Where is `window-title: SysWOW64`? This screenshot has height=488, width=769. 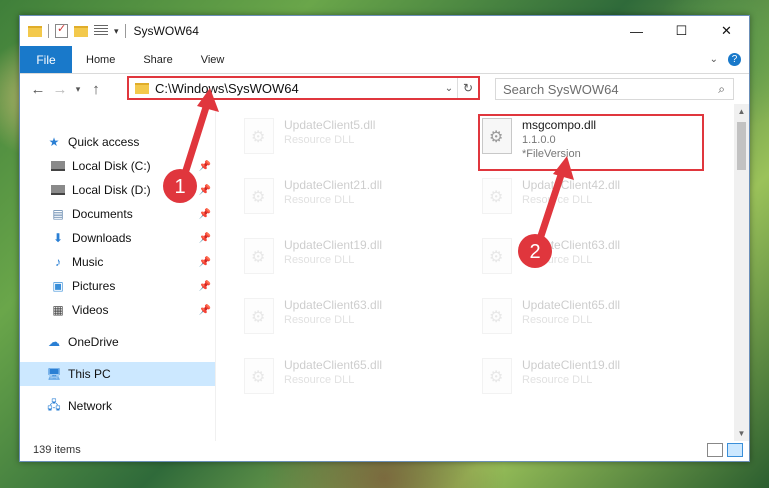
window-title: SysWOW64 is located at coordinates (166, 31).